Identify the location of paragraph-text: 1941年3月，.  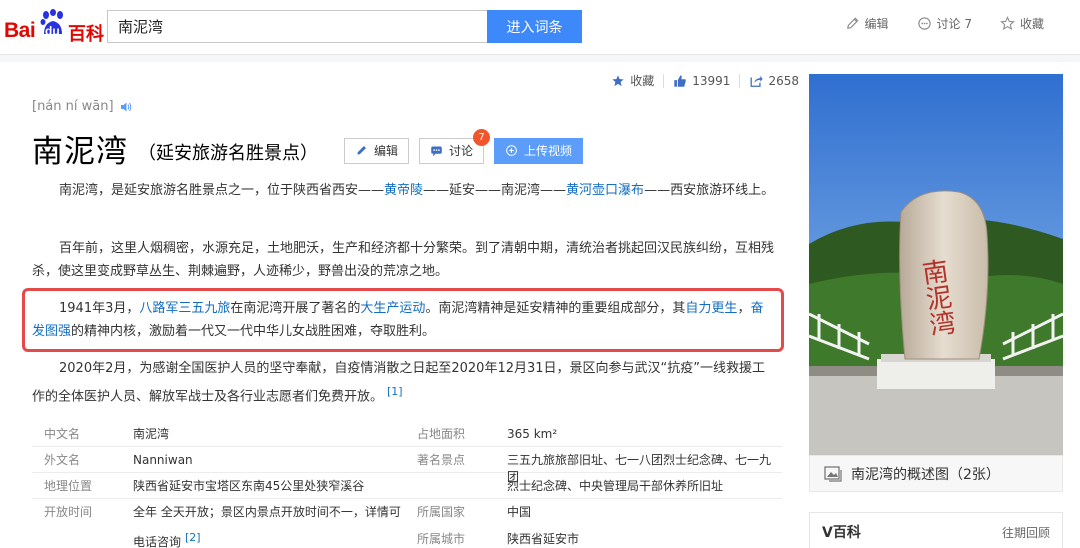
(99, 308).